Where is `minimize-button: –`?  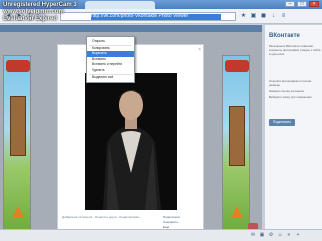
minimize-button: – is located at coordinates (290, 4).